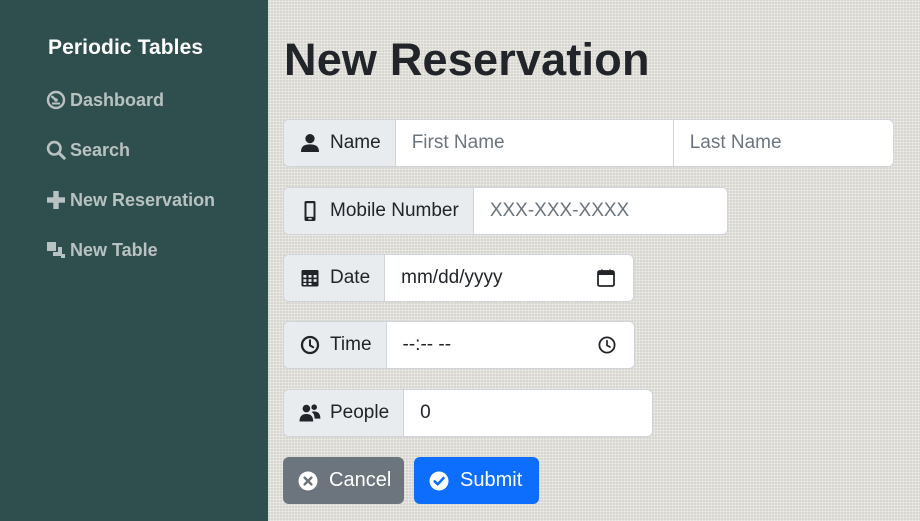 The height and width of the screenshot is (521, 920). I want to click on first-name-input, so click(534, 143).